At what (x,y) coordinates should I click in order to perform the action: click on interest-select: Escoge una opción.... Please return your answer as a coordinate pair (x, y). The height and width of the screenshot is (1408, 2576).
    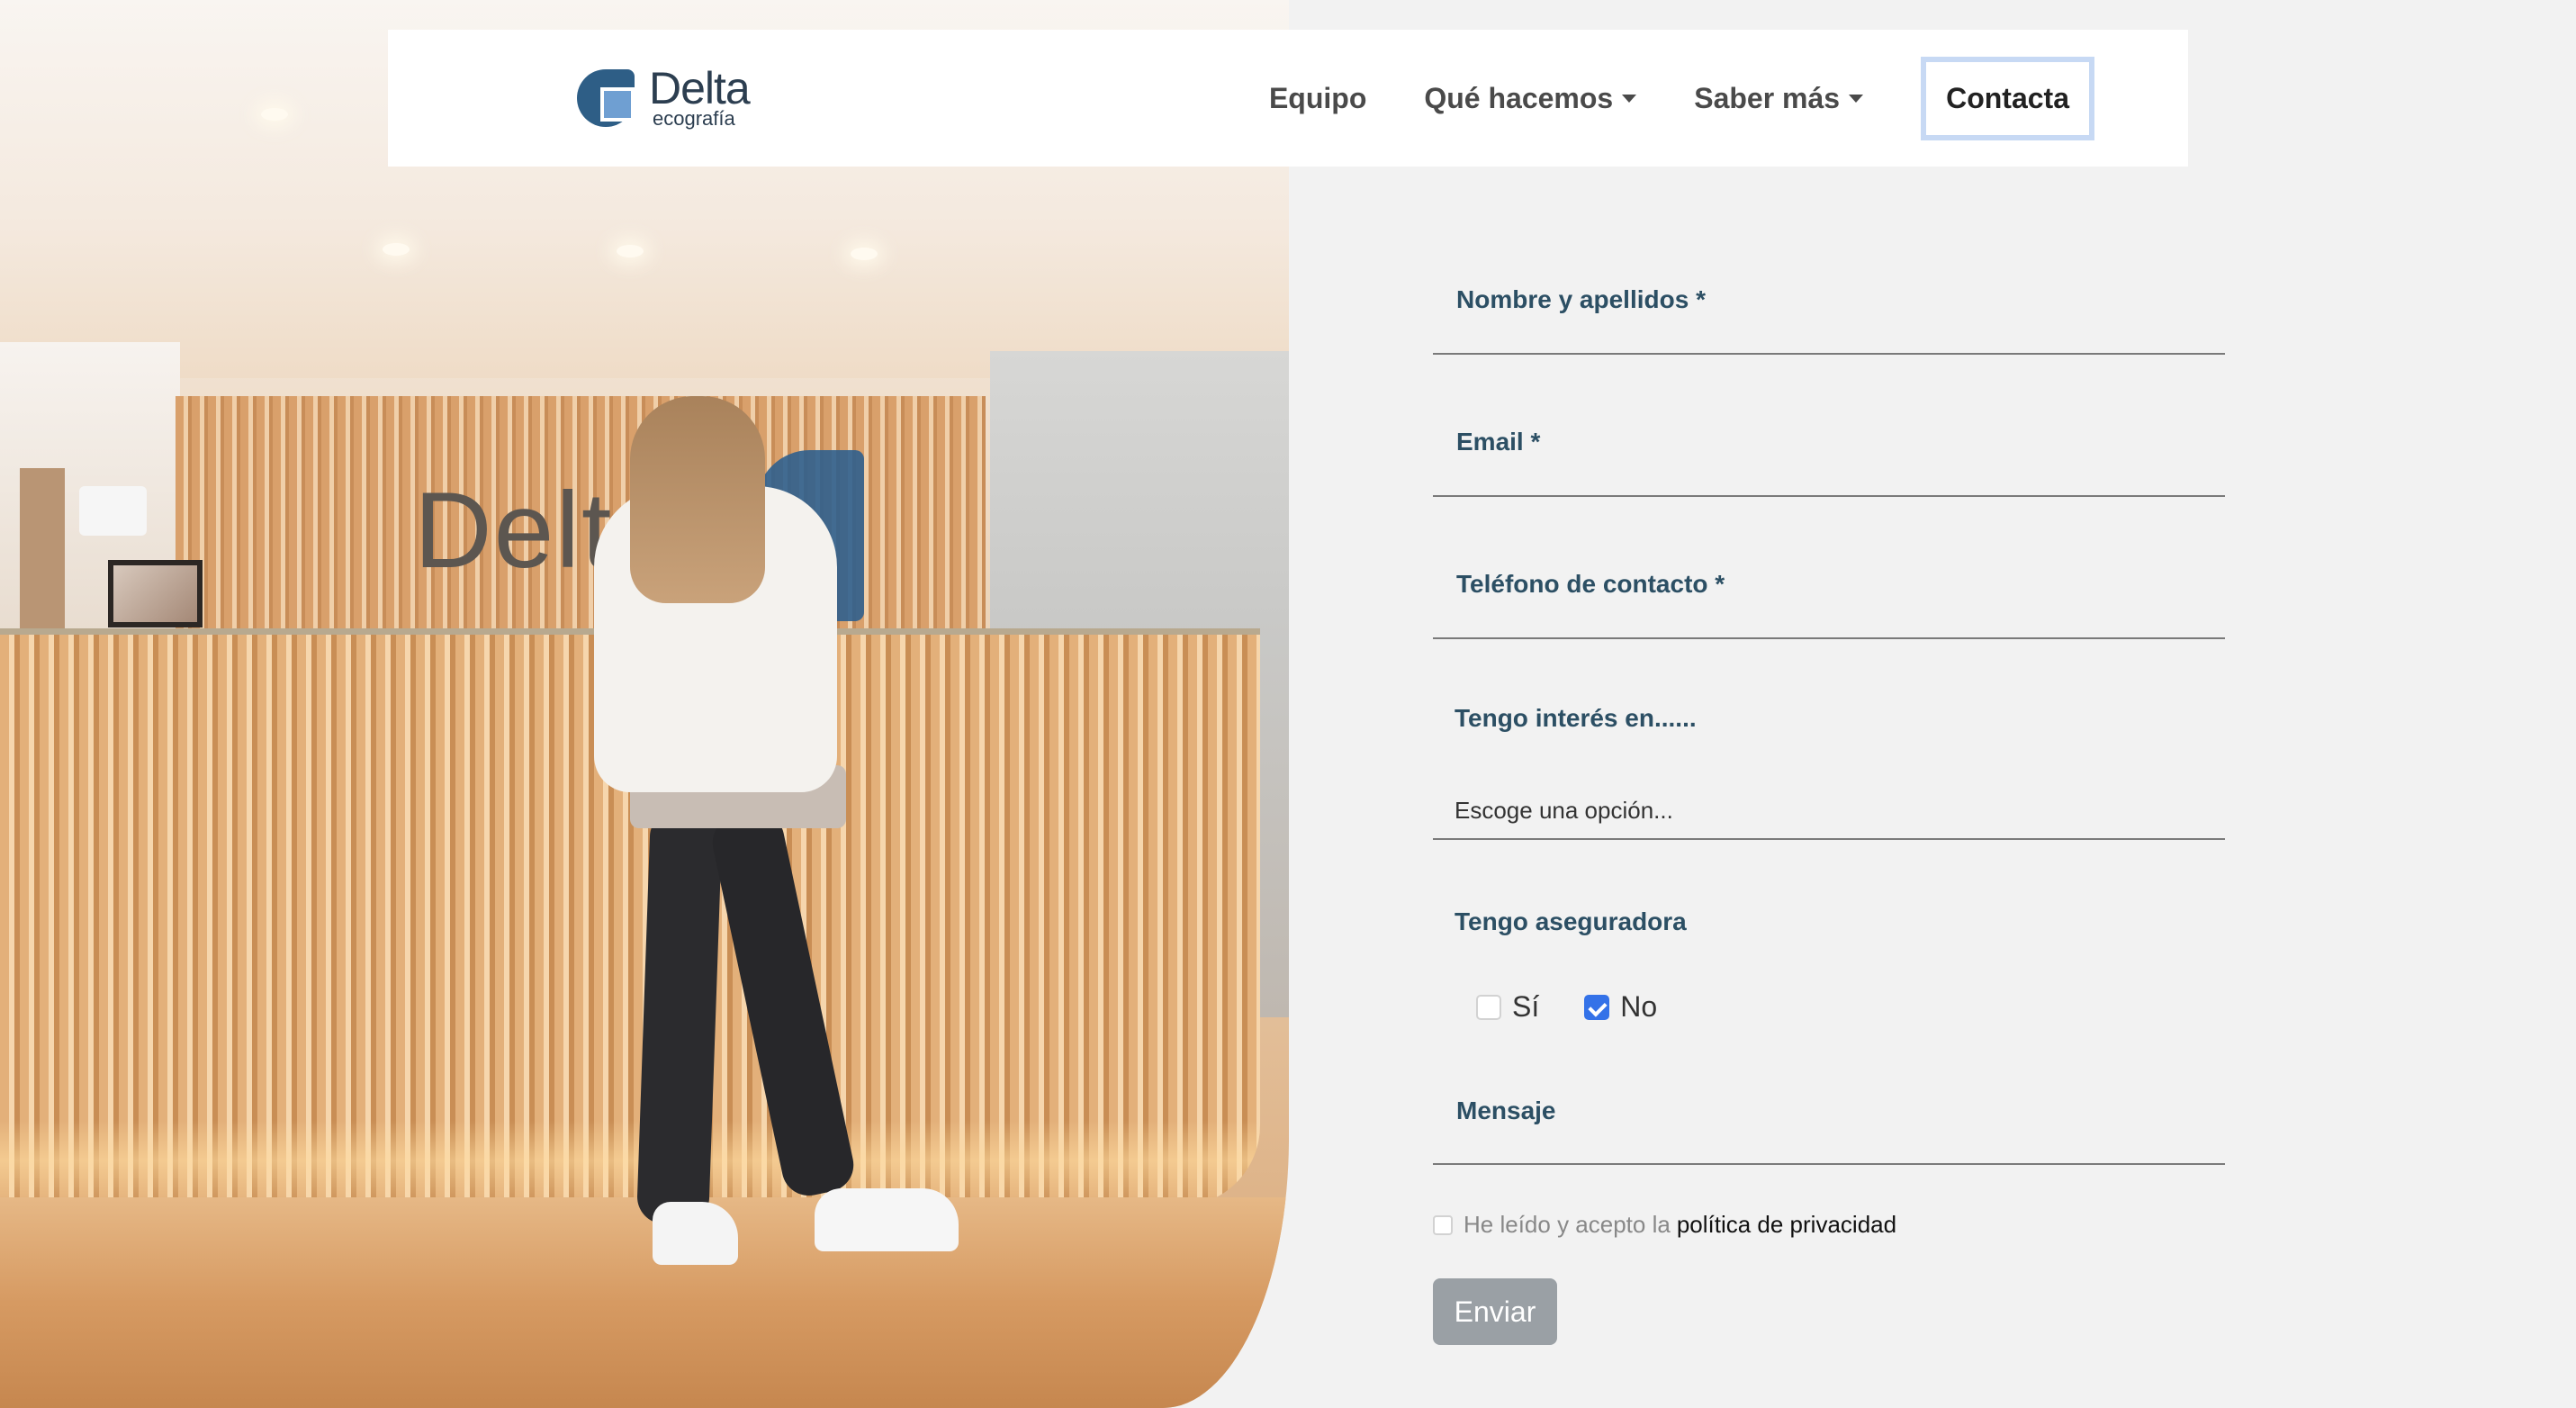
    Looking at the image, I should click on (1829, 809).